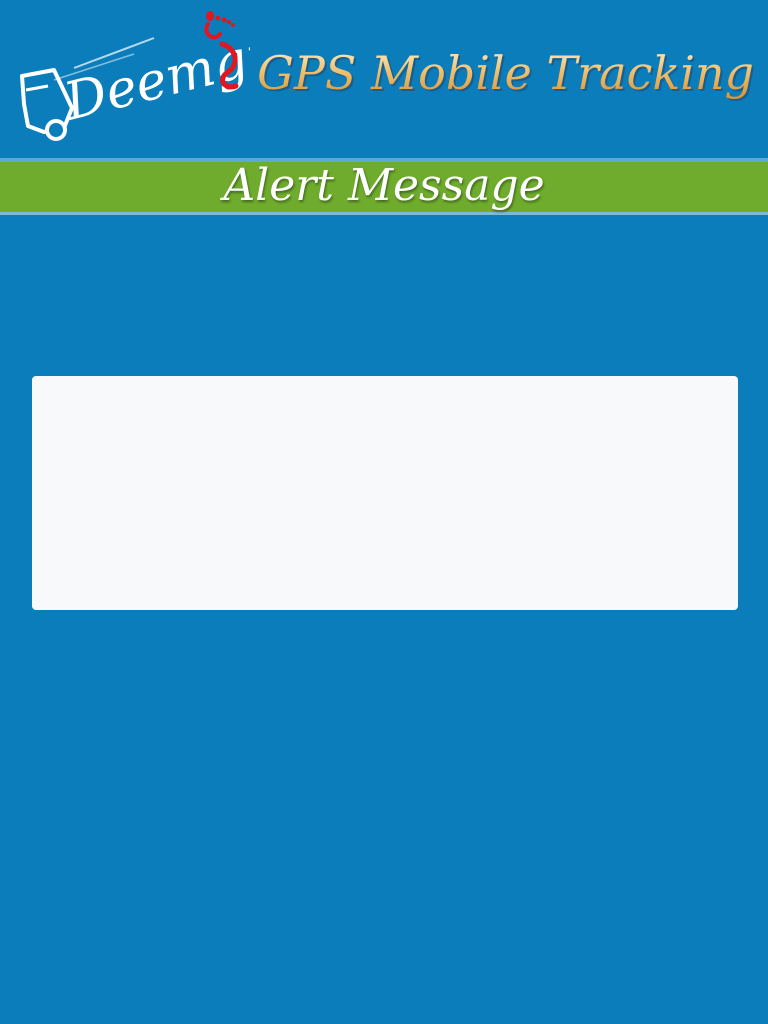 This screenshot has width=768, height=1024. I want to click on section-banner: Alert Message, so click(384, 187).